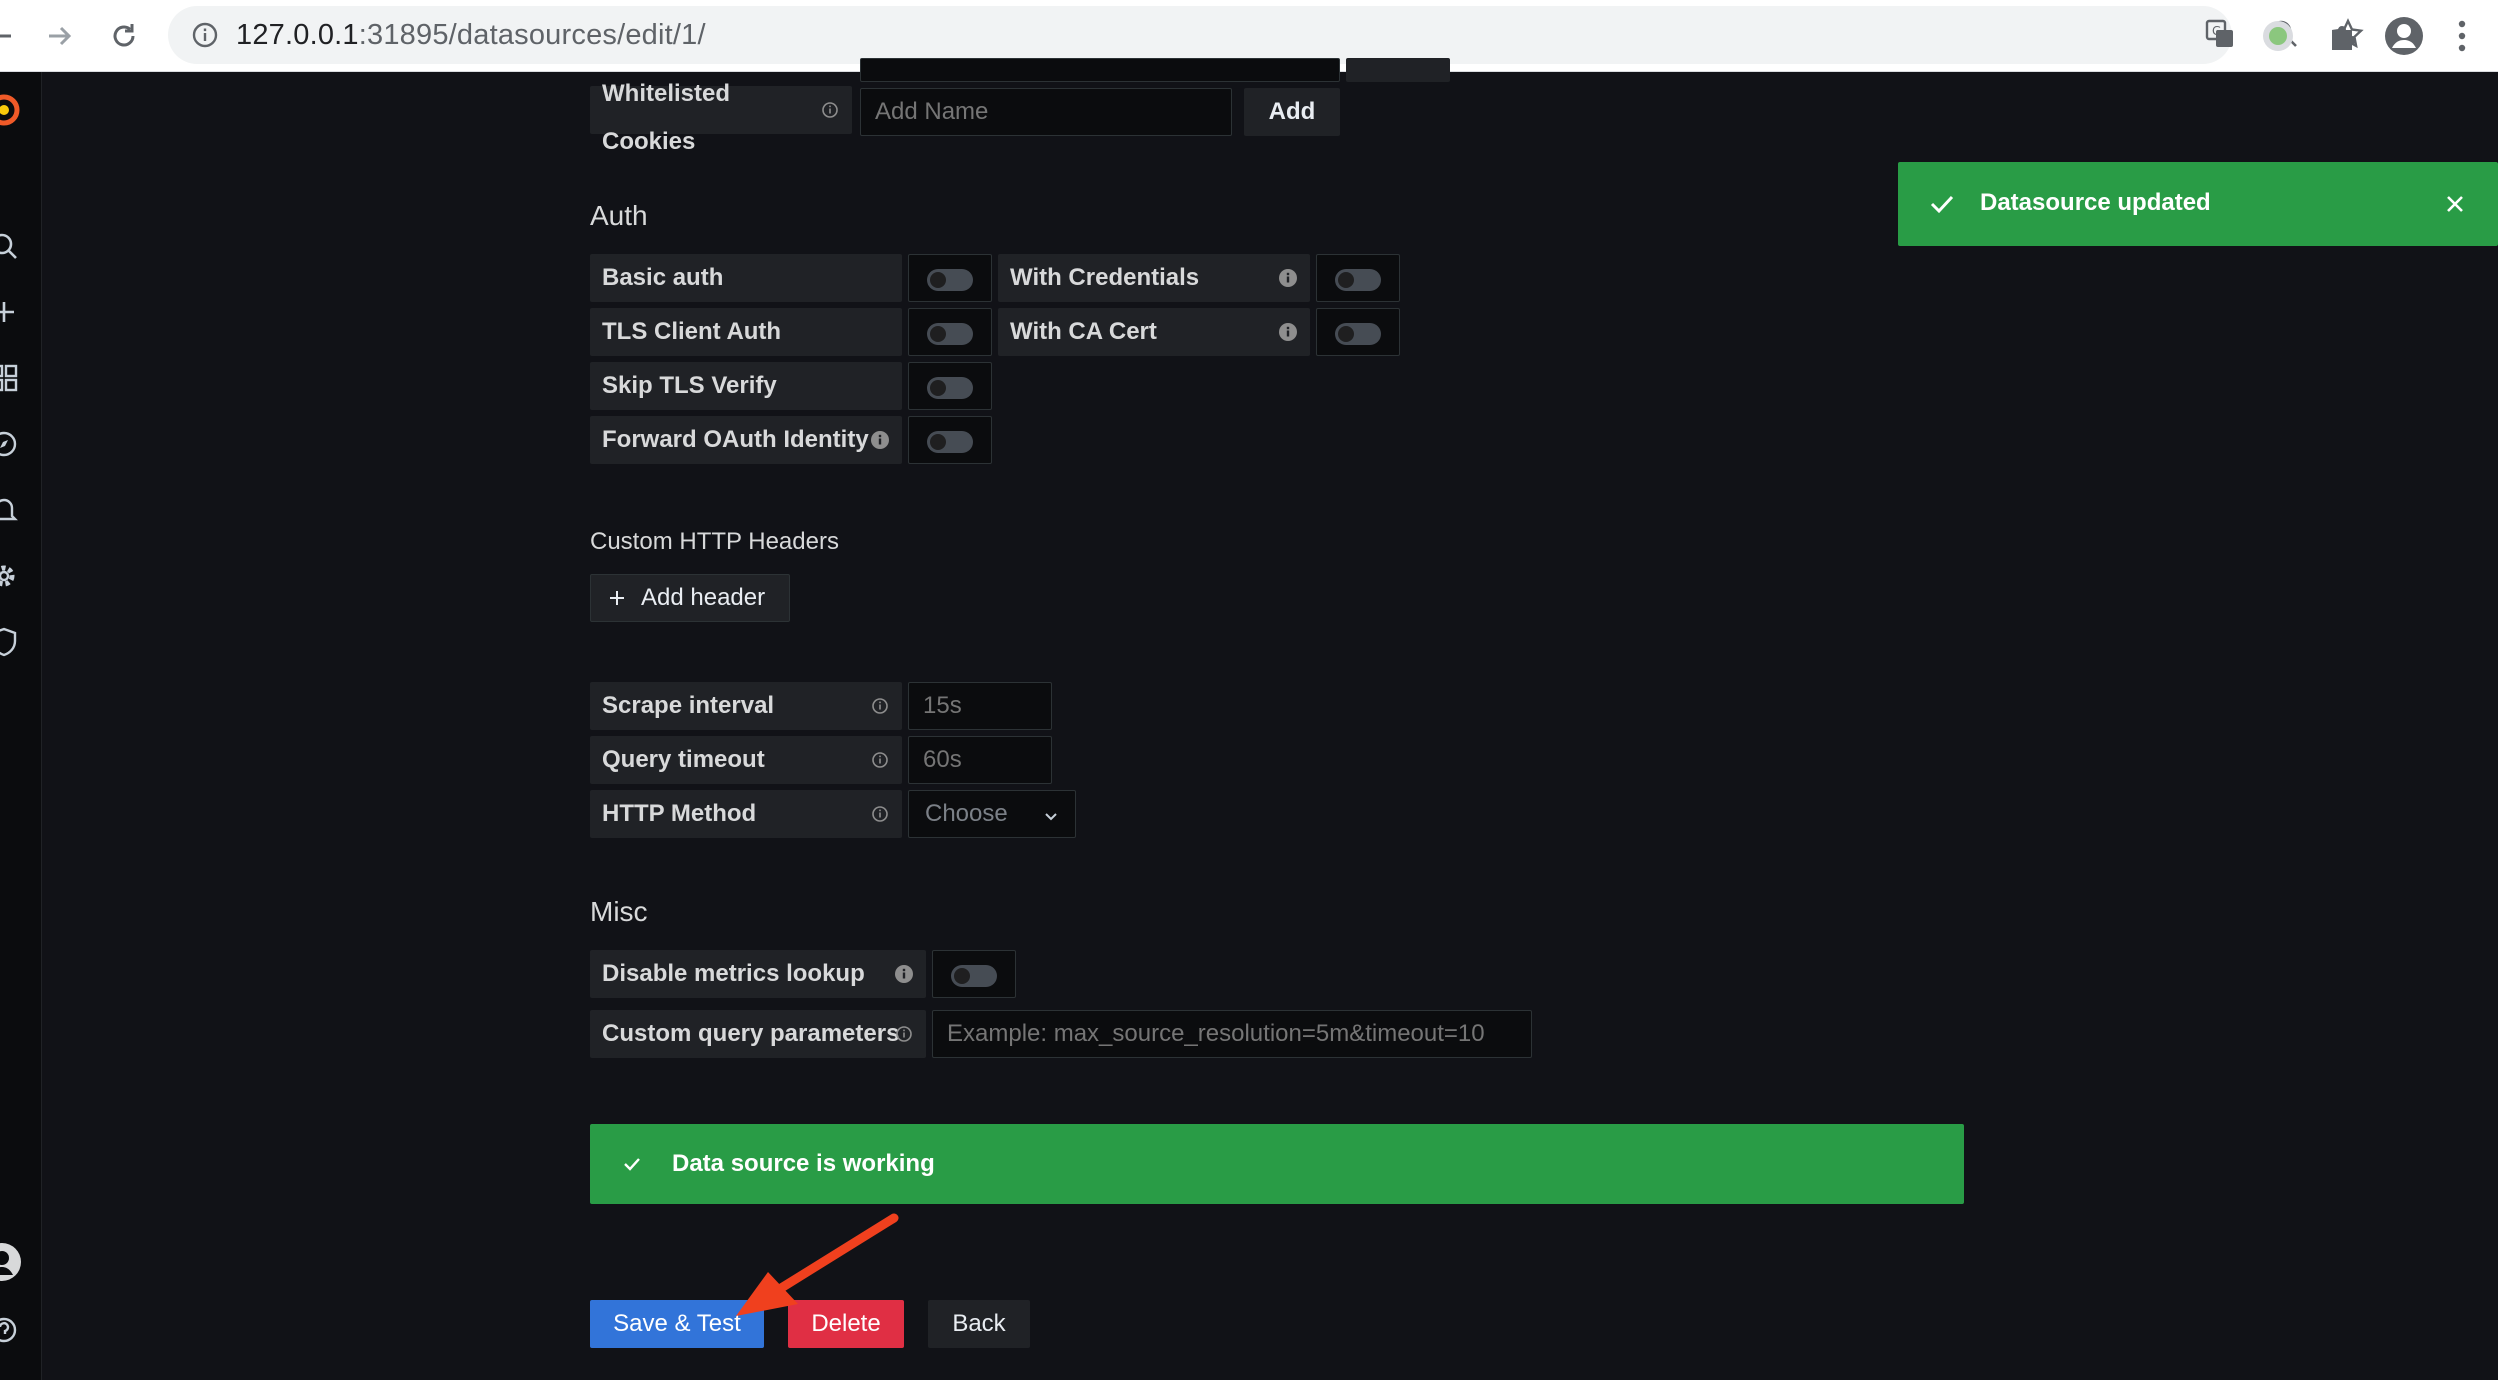  I want to click on with-credentials-toggle, so click(1358, 278).